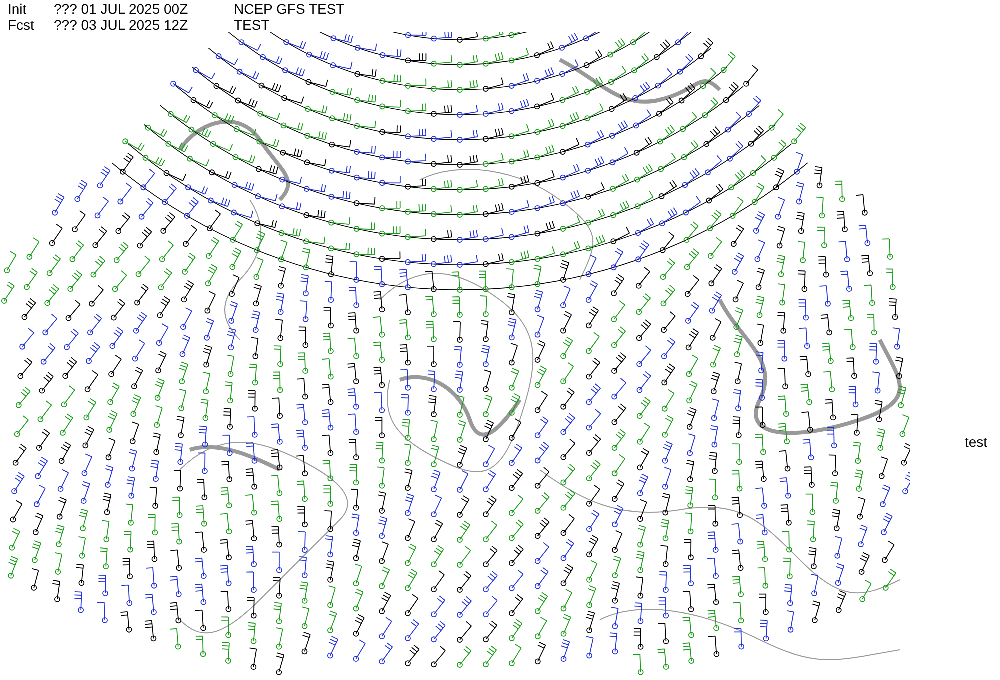 The image size is (1000, 680). Describe the element at coordinates (252, 25) in the screenshot. I see `model-title: TEST` at that location.